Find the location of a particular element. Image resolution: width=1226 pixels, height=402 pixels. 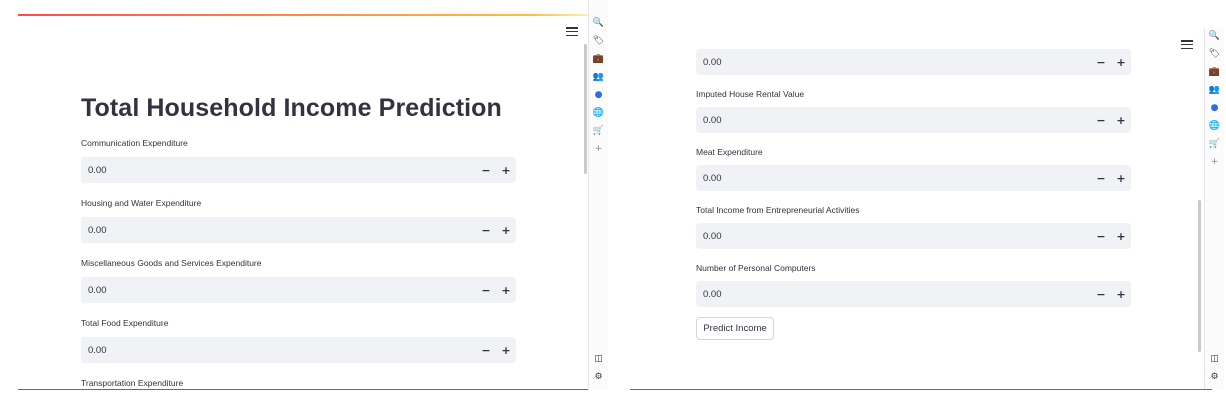

number-input-housing-water: 0.00 − + is located at coordinates (298, 230).